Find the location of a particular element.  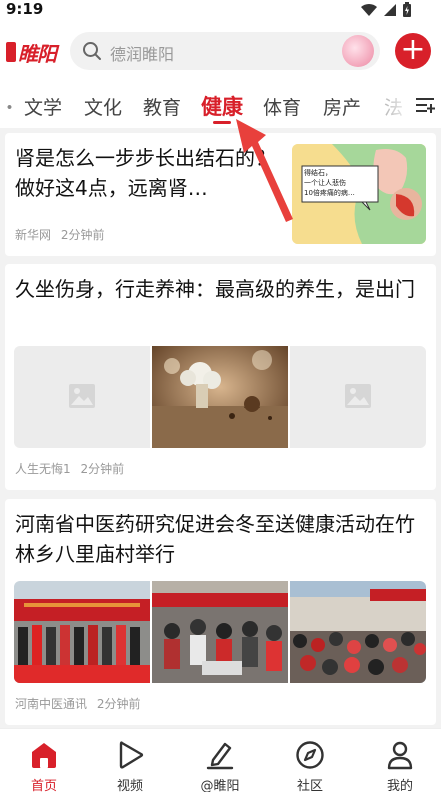

home-icon is located at coordinates (44, 755).